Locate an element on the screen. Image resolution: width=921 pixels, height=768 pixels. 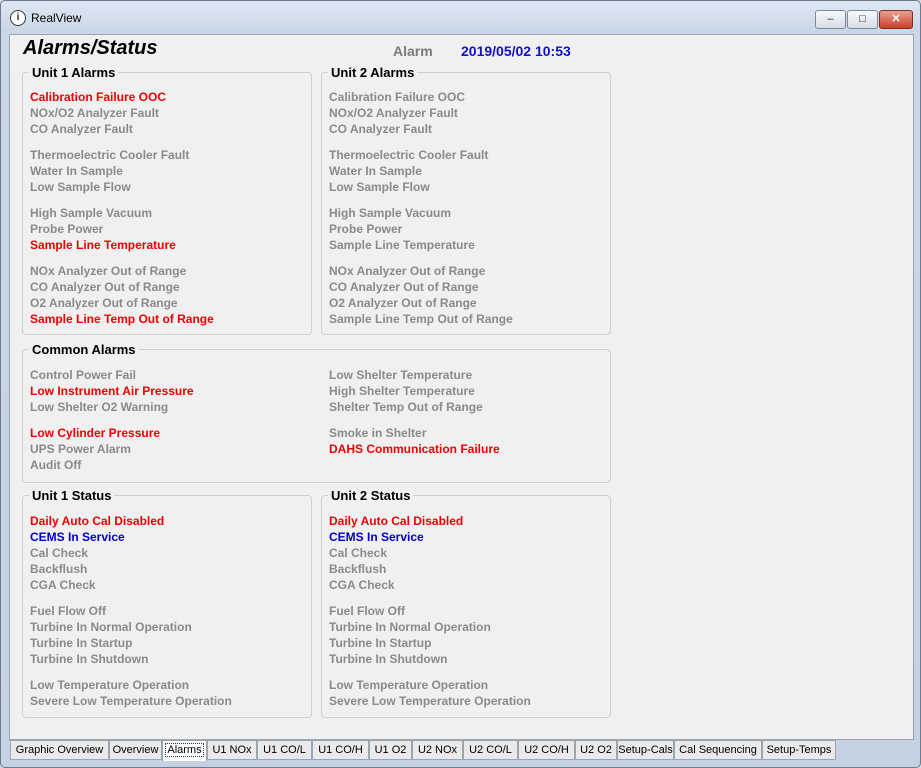
indicator-high-shelter-temperature: High Shelter Temperature is located at coordinates (402, 391).